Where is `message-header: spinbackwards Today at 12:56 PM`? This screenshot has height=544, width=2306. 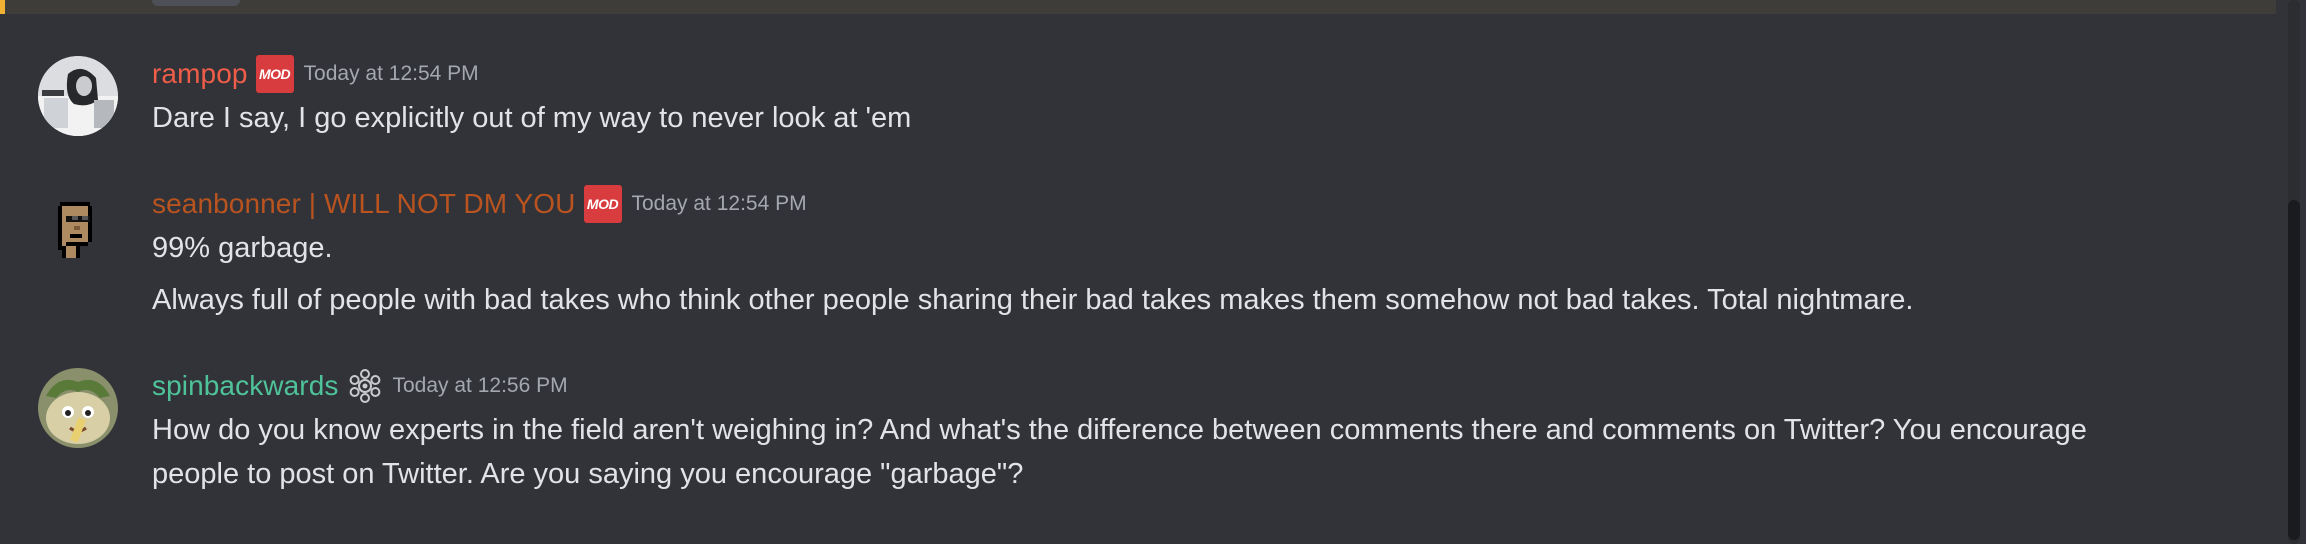
message-header: spinbackwards Today at 12:56 PM is located at coordinates (360, 386).